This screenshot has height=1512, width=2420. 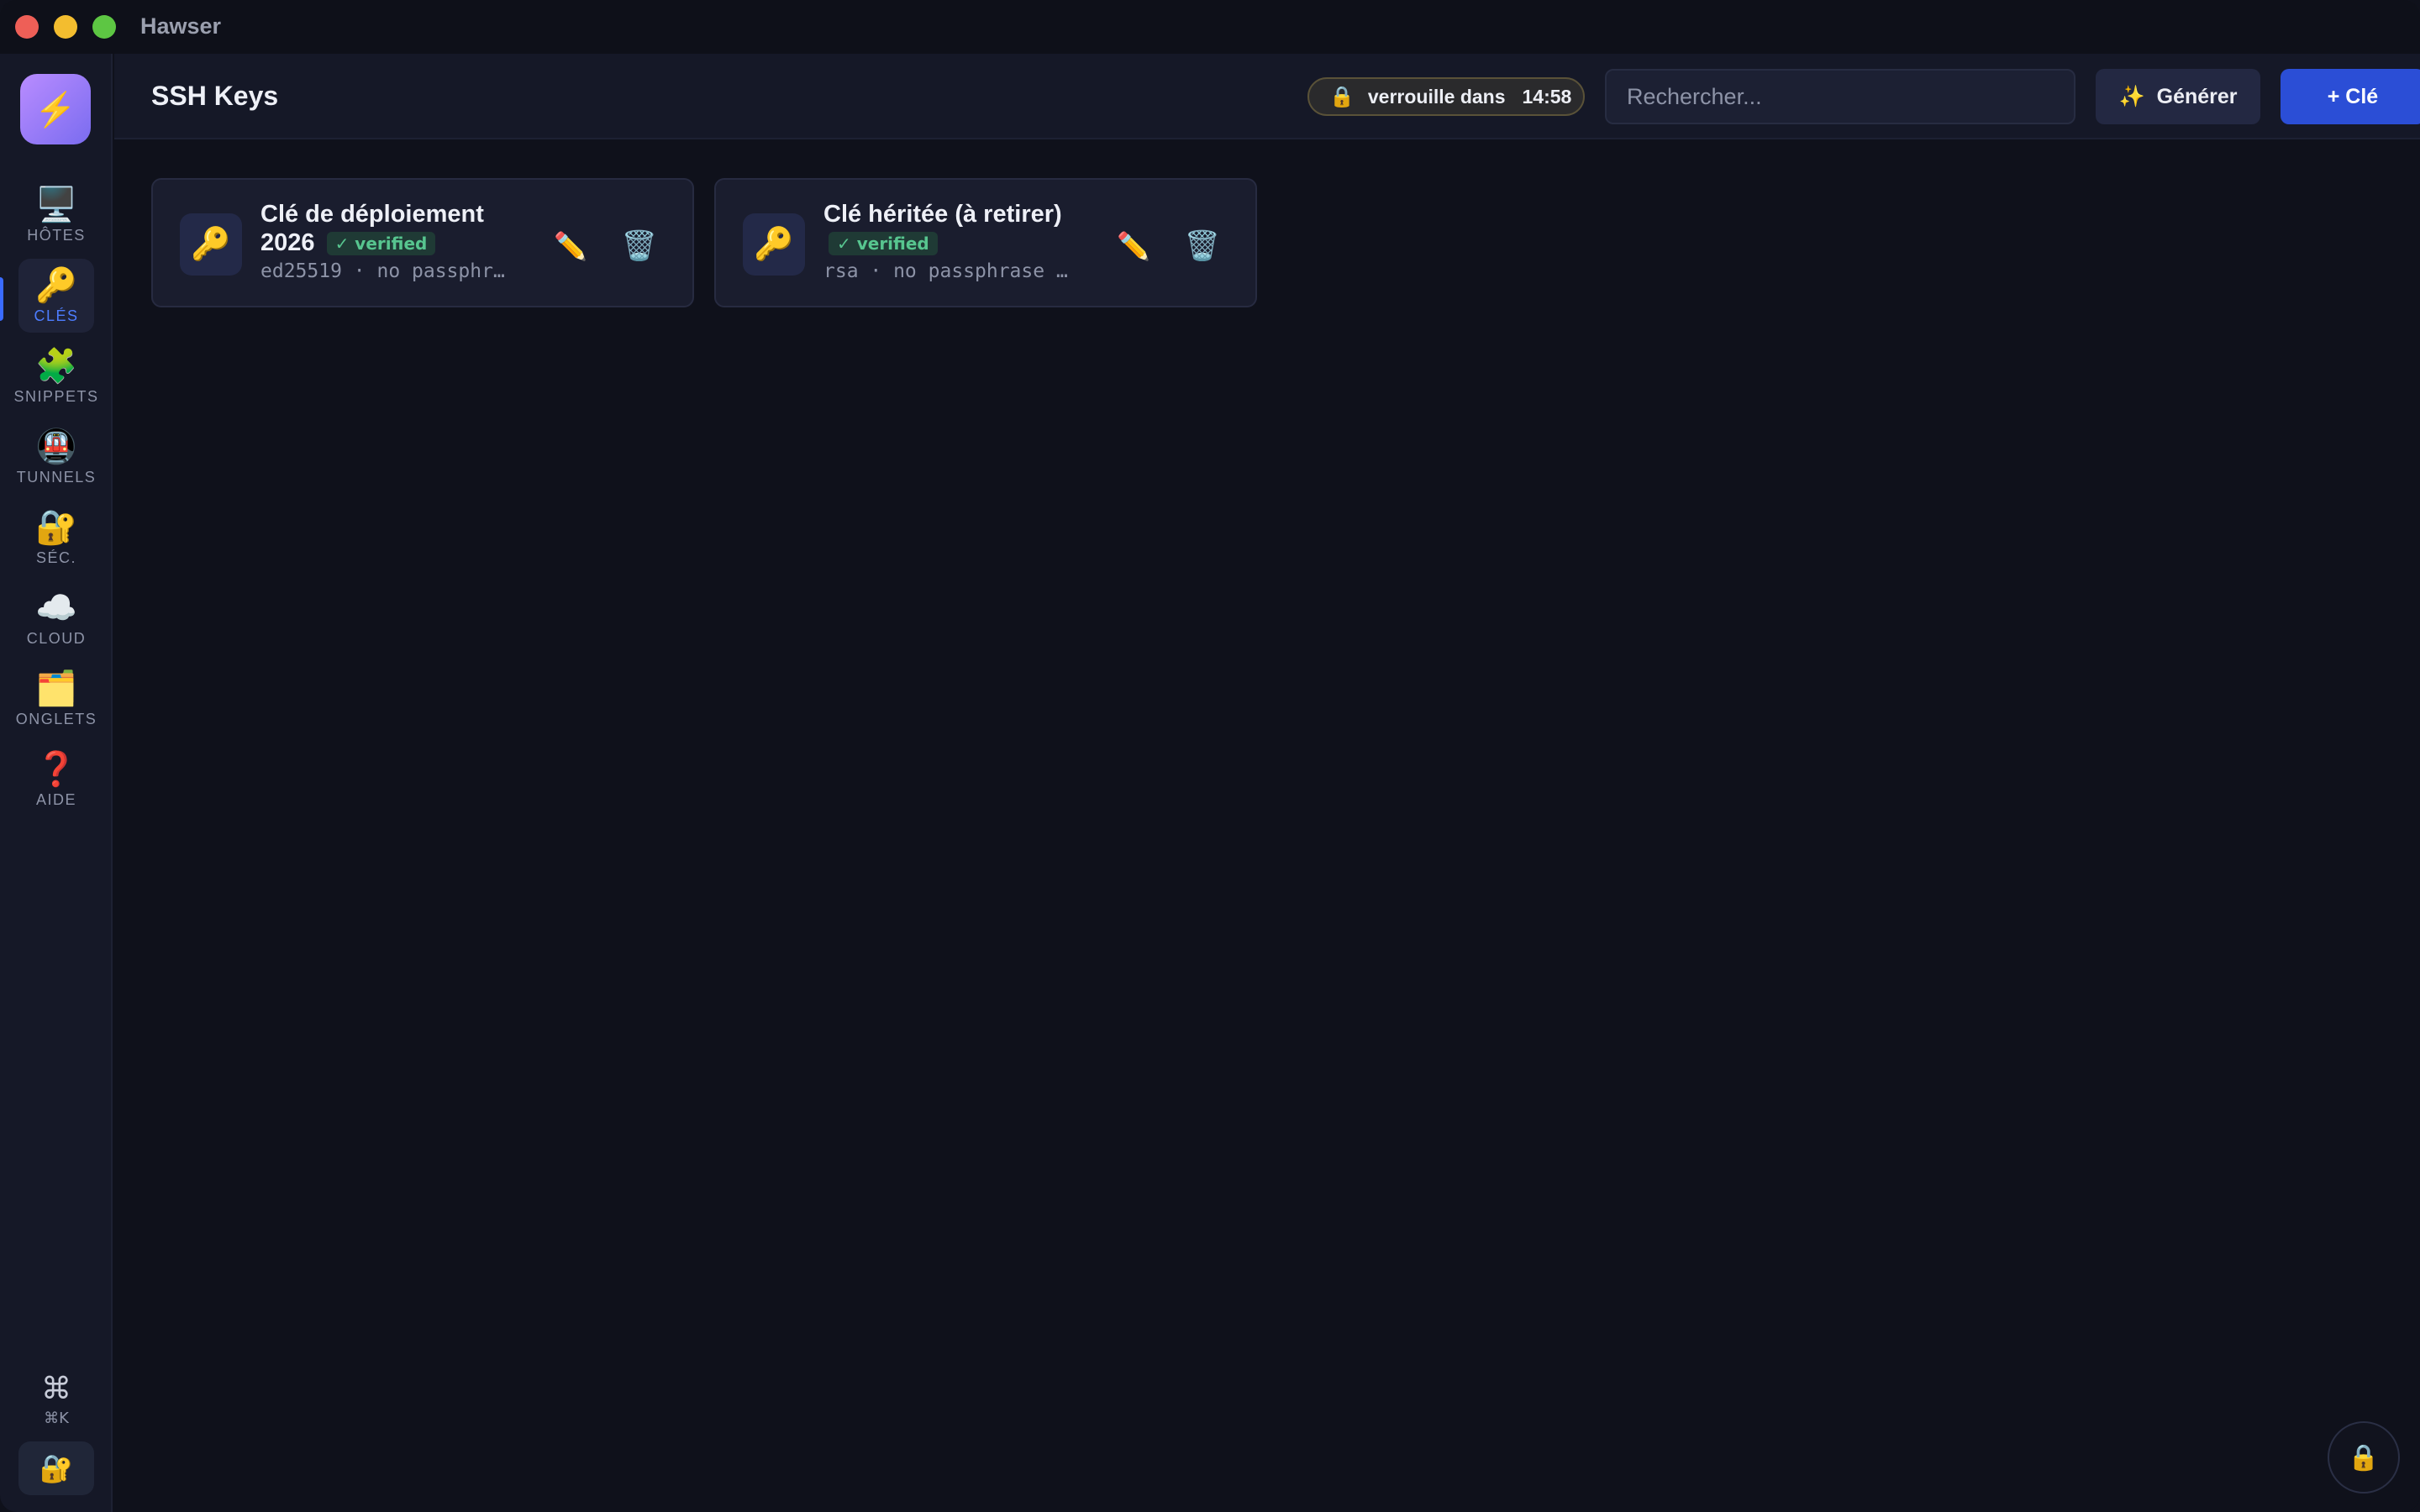 I want to click on add-key-label: + Clé, so click(x=2353, y=96).